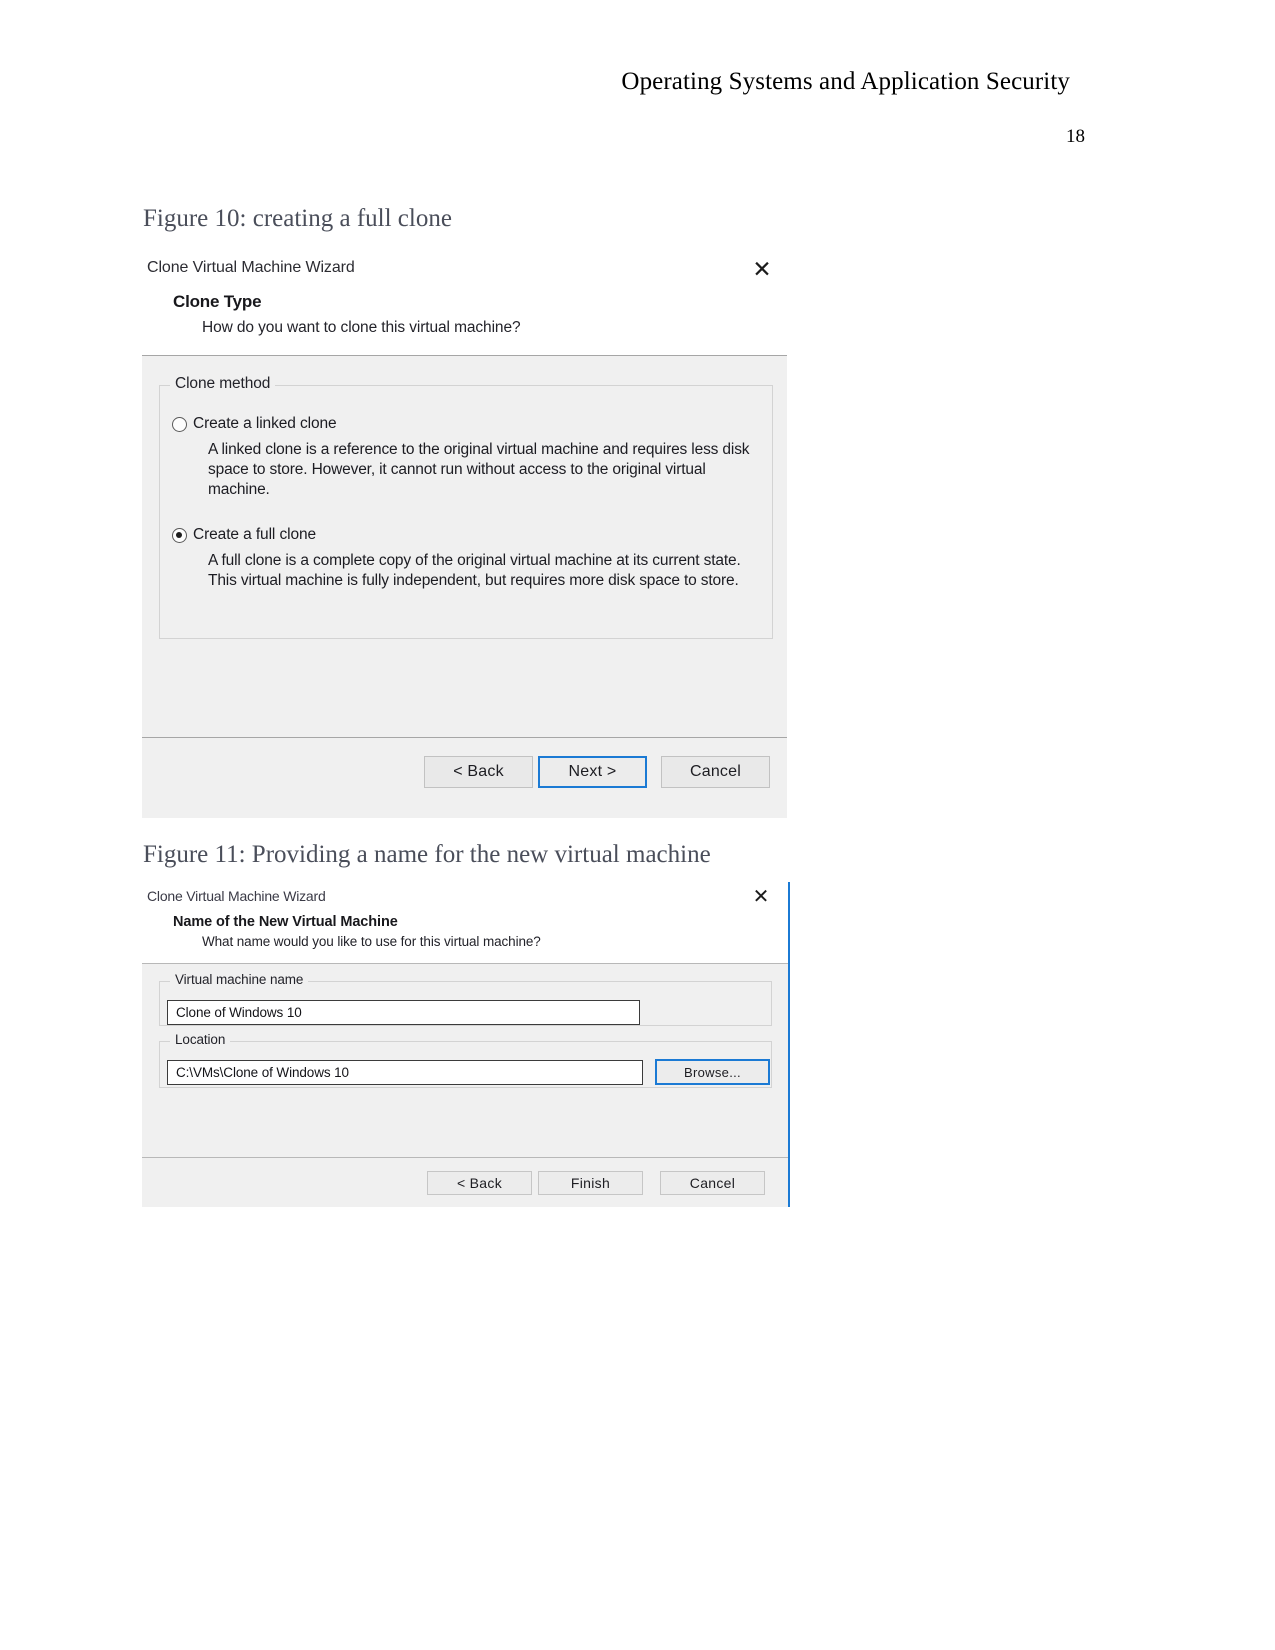 This screenshot has width=1275, height=1650. I want to click on location-input: C:\VMs\Clone of Windows 10, so click(405, 1072).